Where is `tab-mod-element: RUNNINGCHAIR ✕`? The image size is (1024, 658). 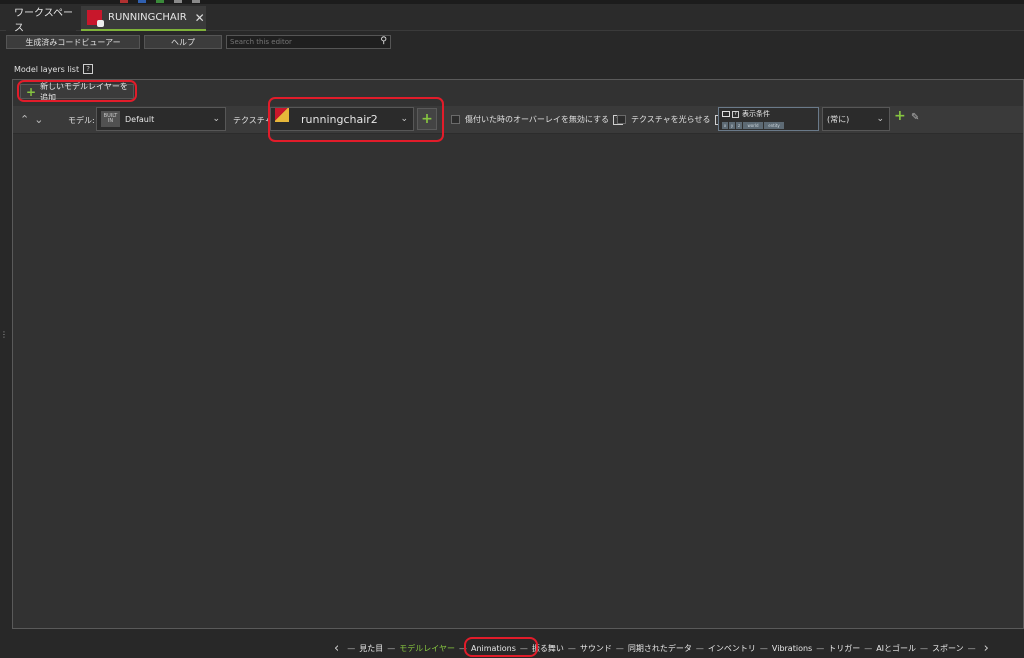 tab-mod-element: RUNNINGCHAIR ✕ is located at coordinates (143, 18).